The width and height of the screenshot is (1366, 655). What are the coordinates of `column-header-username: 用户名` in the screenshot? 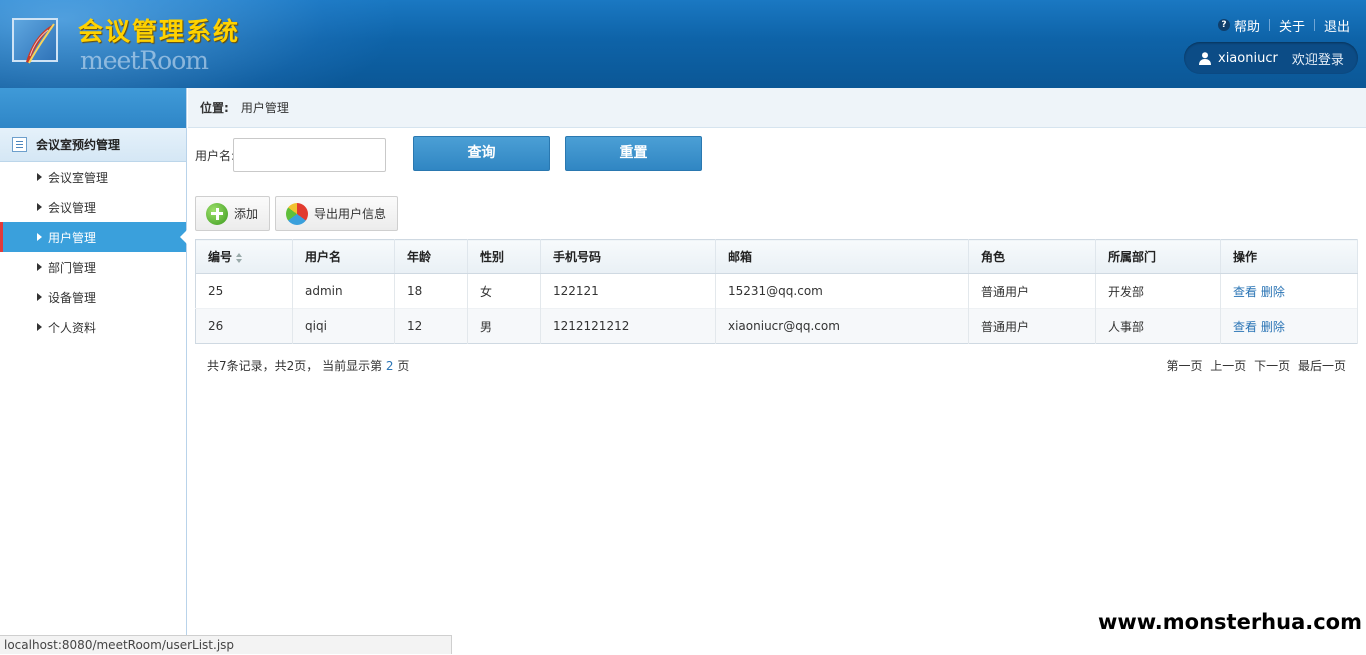 It's located at (343, 256).